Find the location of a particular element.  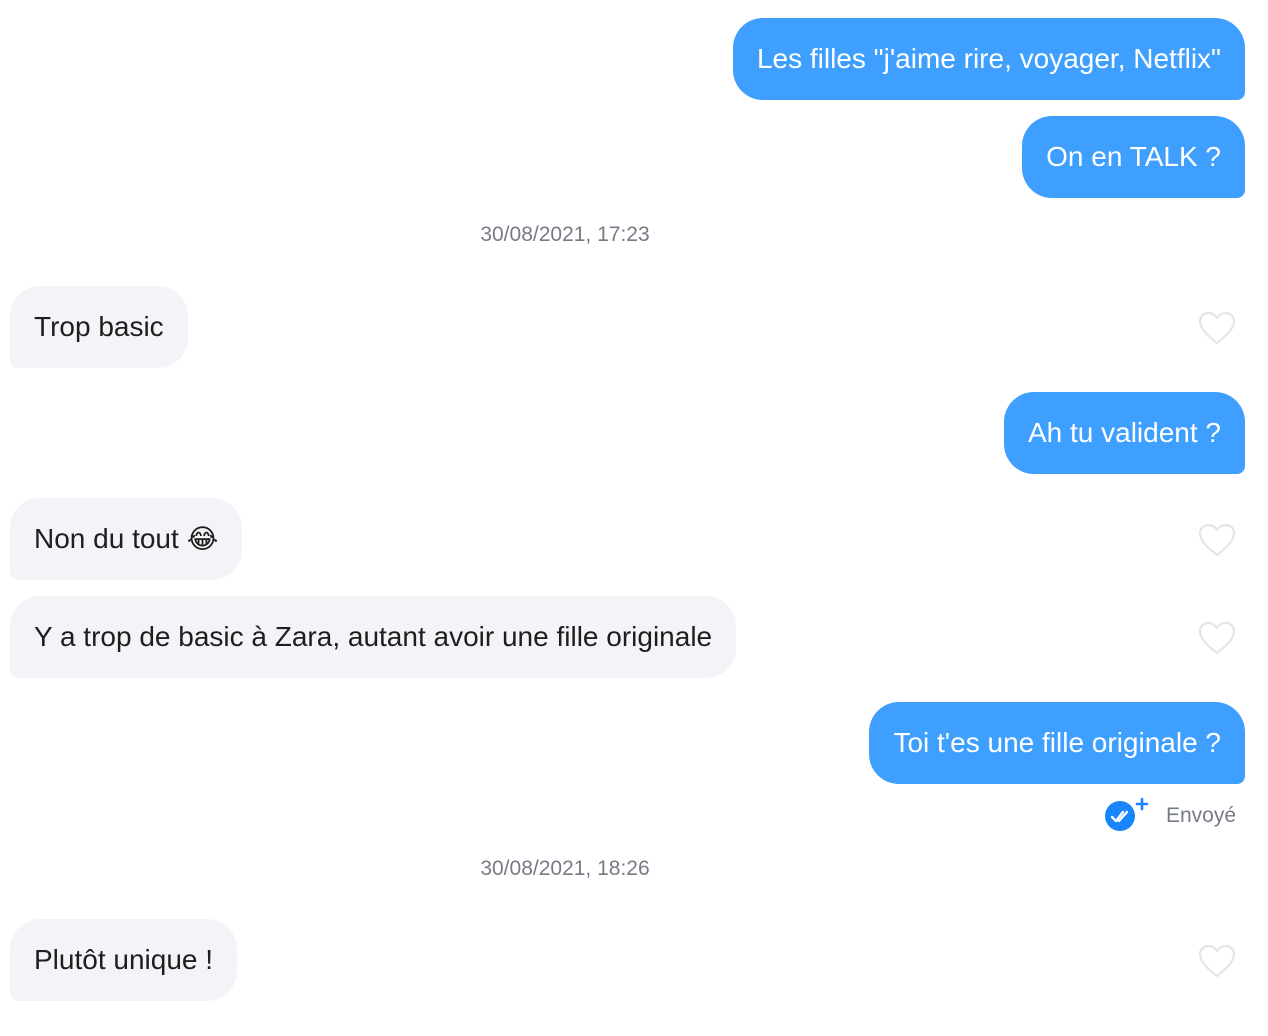

delivery-status: Envoyé is located at coordinates (1170, 816).